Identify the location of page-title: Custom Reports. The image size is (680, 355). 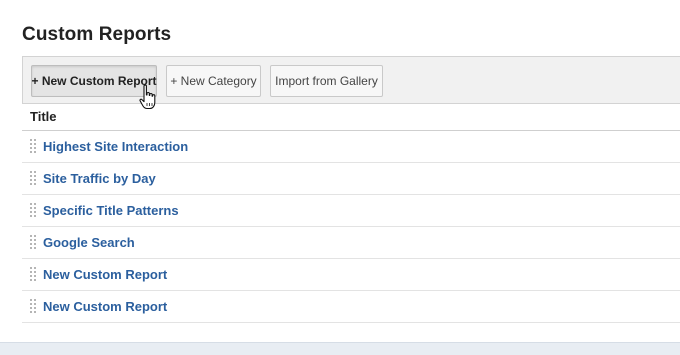
(97, 34).